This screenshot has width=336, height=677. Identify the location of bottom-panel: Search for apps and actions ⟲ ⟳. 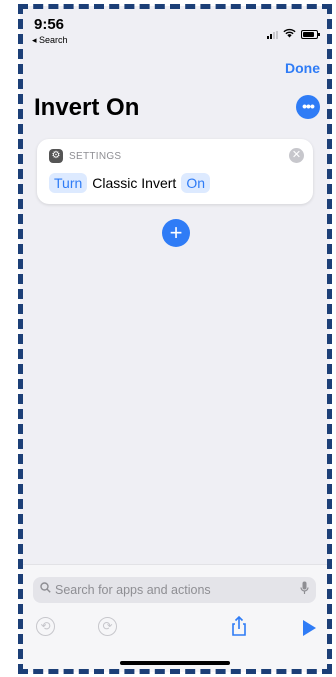
(175, 618).